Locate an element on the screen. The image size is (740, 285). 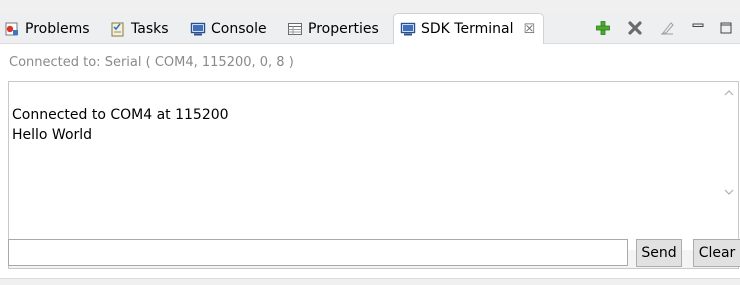
console-icon is located at coordinates (198, 29).